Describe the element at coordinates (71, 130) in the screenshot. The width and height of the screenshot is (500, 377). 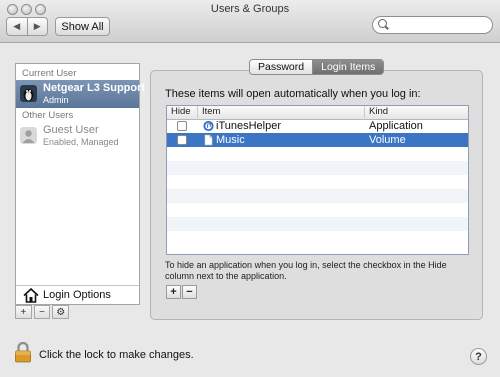
I see `guest-user-name: Guest User` at that location.